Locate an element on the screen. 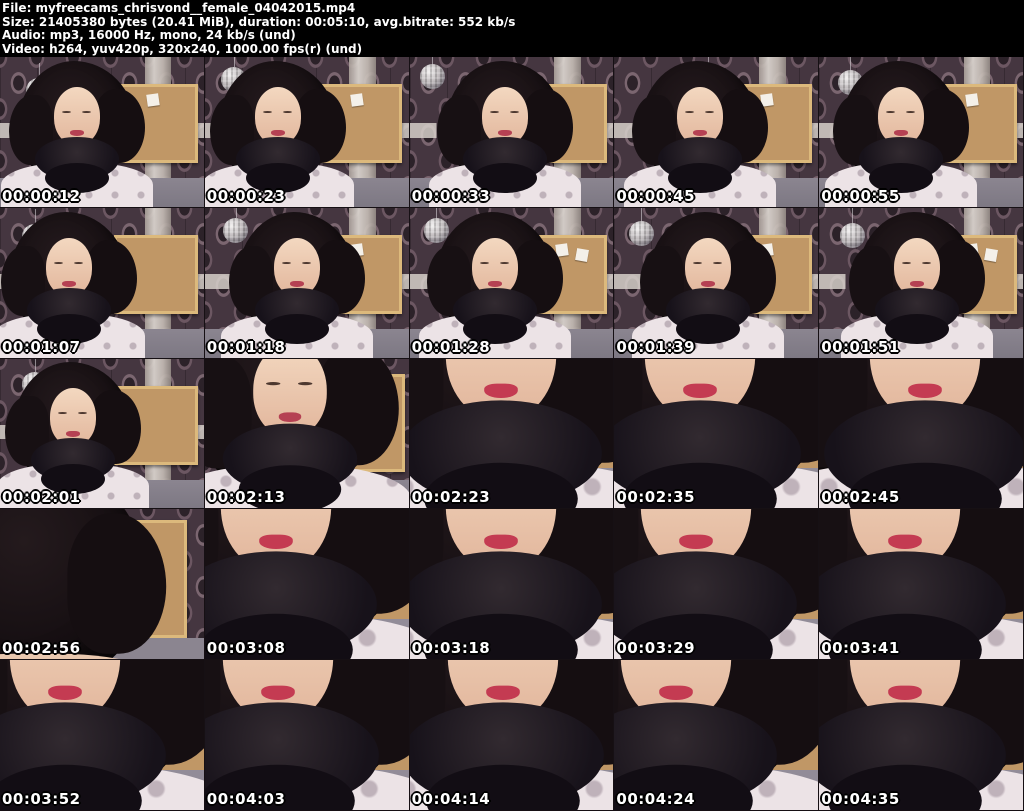  video-thumbnail: 00:04:03 is located at coordinates (307, 735).